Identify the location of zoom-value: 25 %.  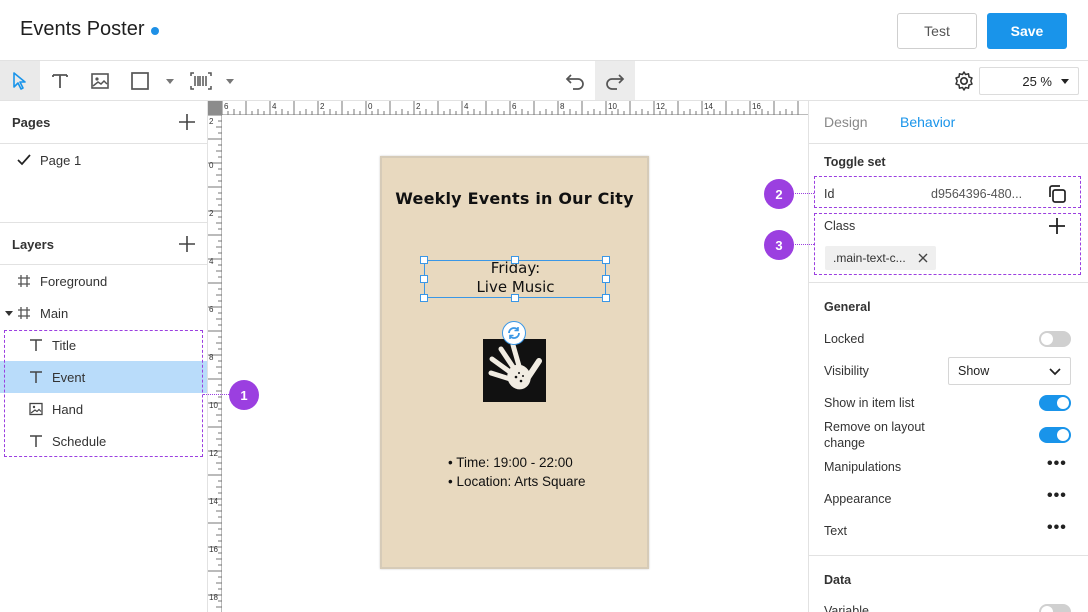
(1037, 81).